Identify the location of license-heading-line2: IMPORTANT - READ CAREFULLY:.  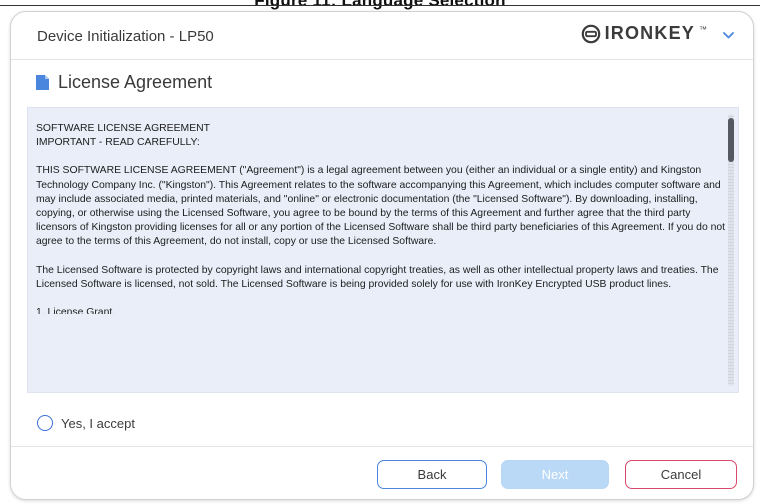
(118, 143).